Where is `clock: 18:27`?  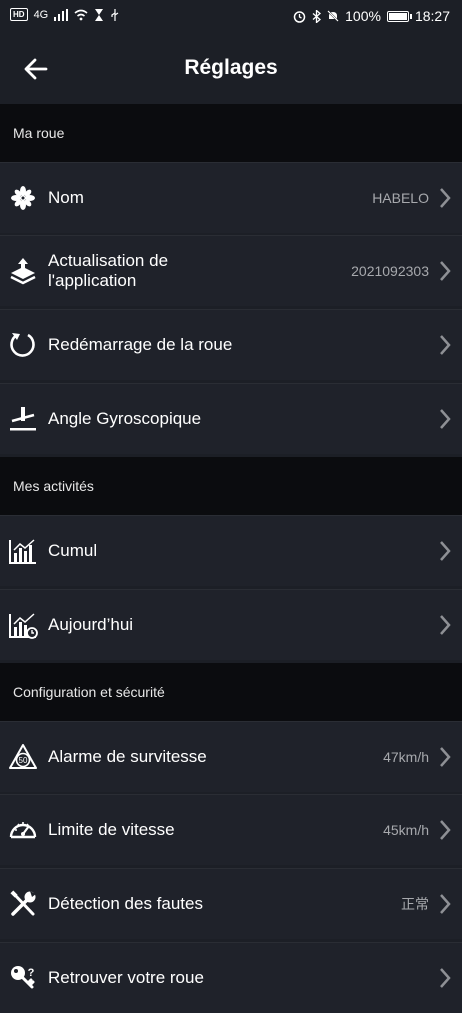
clock: 18:27 is located at coordinates (432, 16).